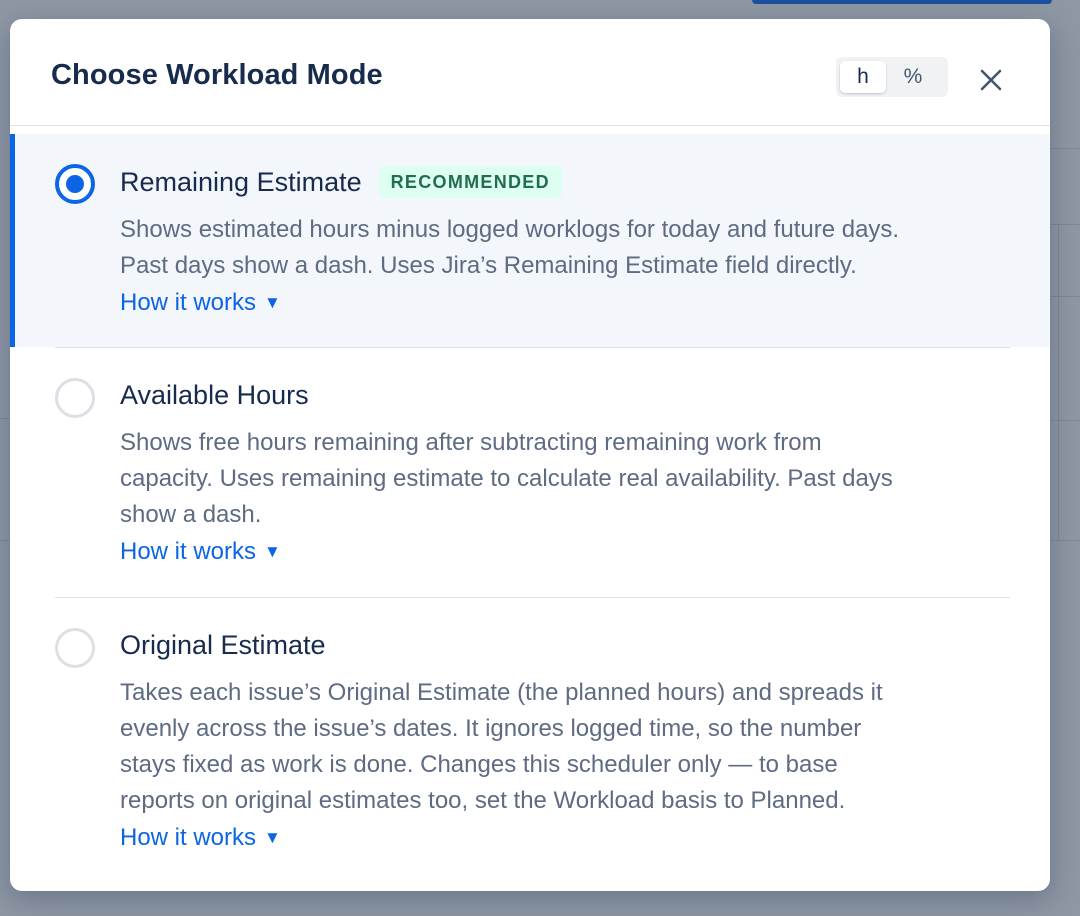 This screenshot has height=916, width=1080. I want to click on selected-accent-bar, so click(12, 240).